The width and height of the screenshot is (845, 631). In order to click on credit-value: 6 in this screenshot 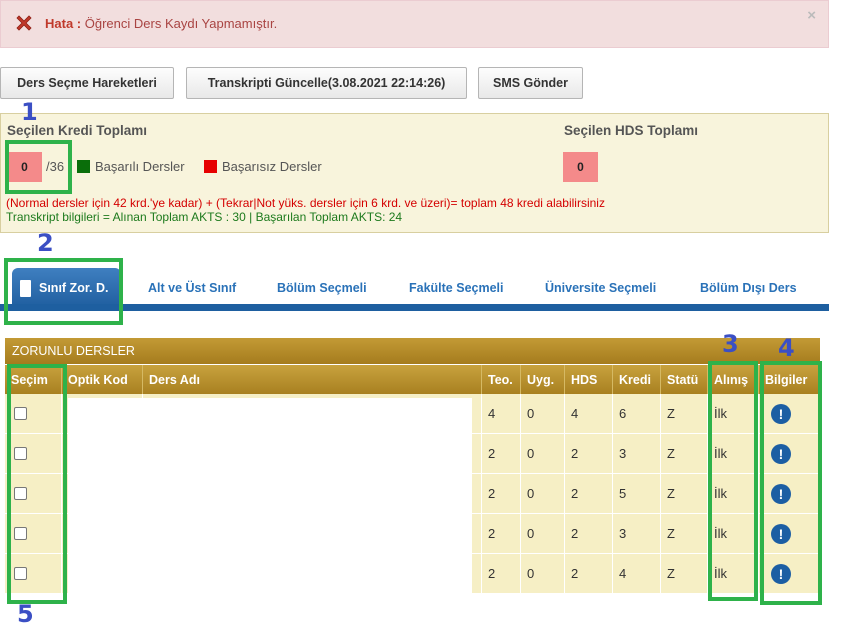, I will do `click(637, 413)`.